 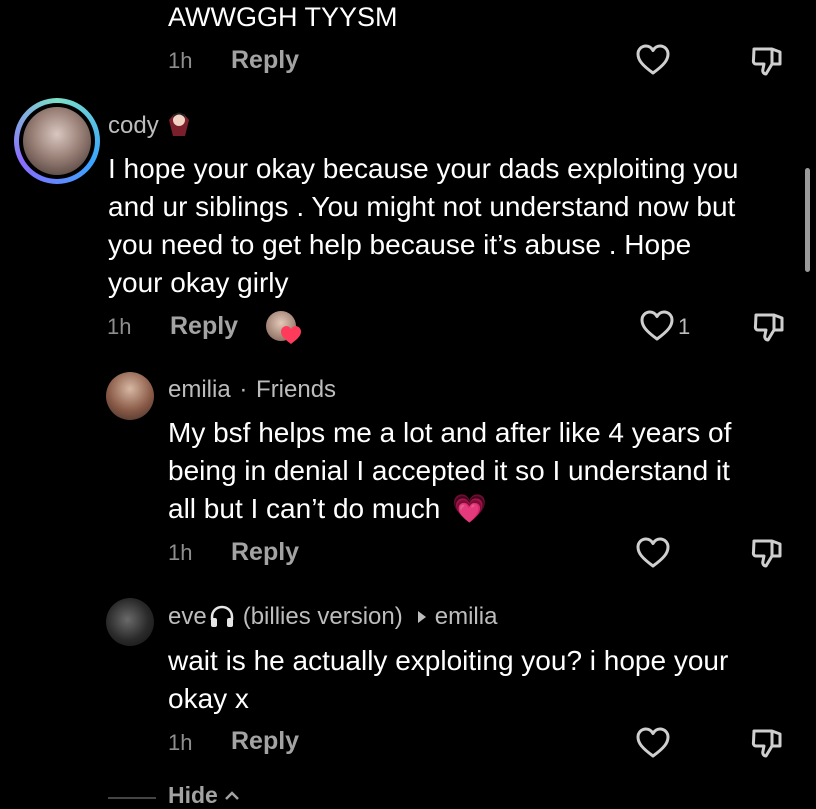 I want to click on comment-text-line: your okay girly, so click(x=198, y=282).